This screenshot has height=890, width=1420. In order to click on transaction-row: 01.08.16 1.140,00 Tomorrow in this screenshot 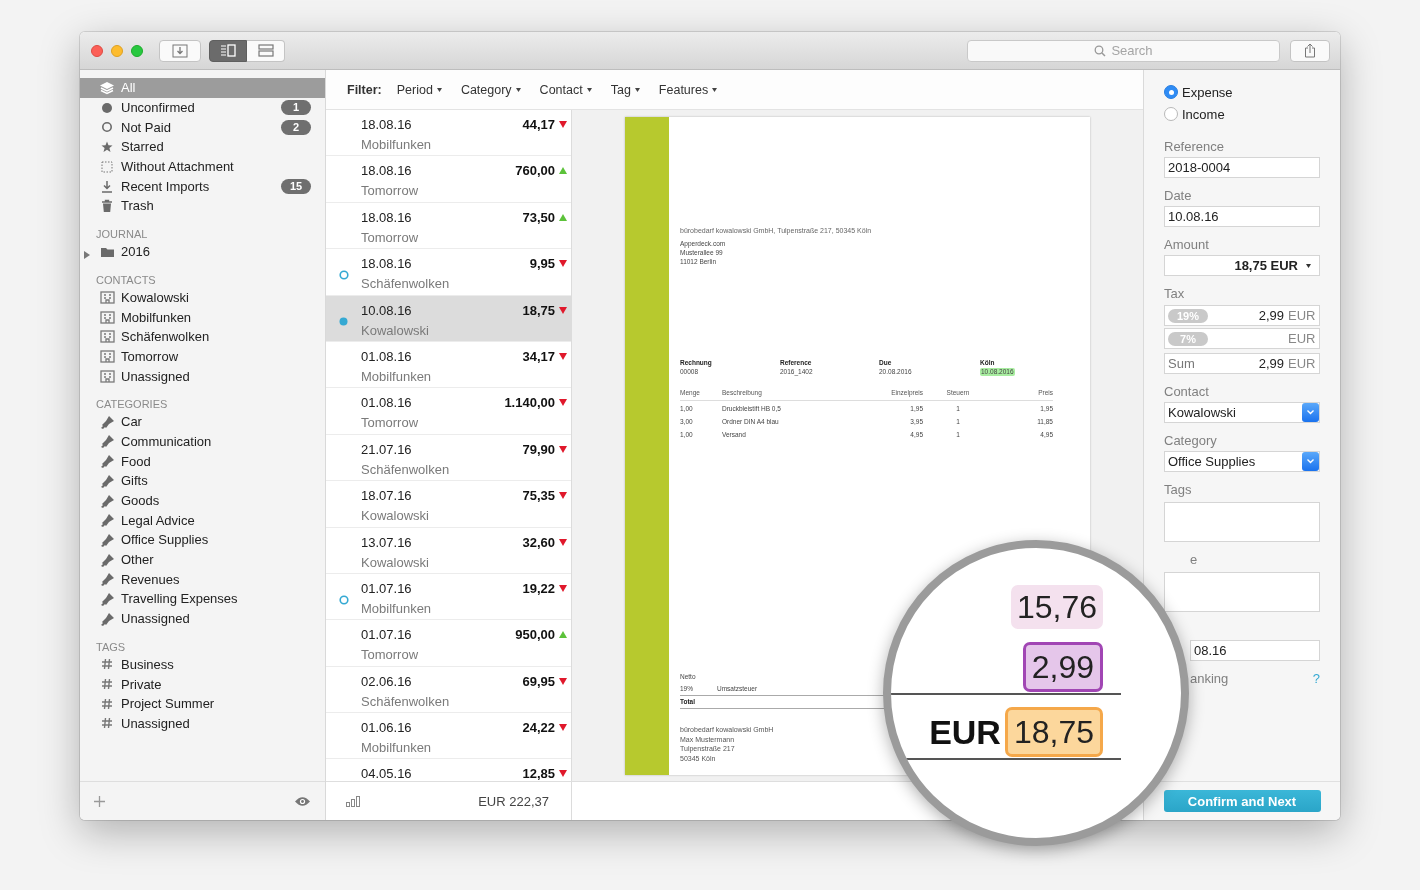, I will do `click(448, 411)`.